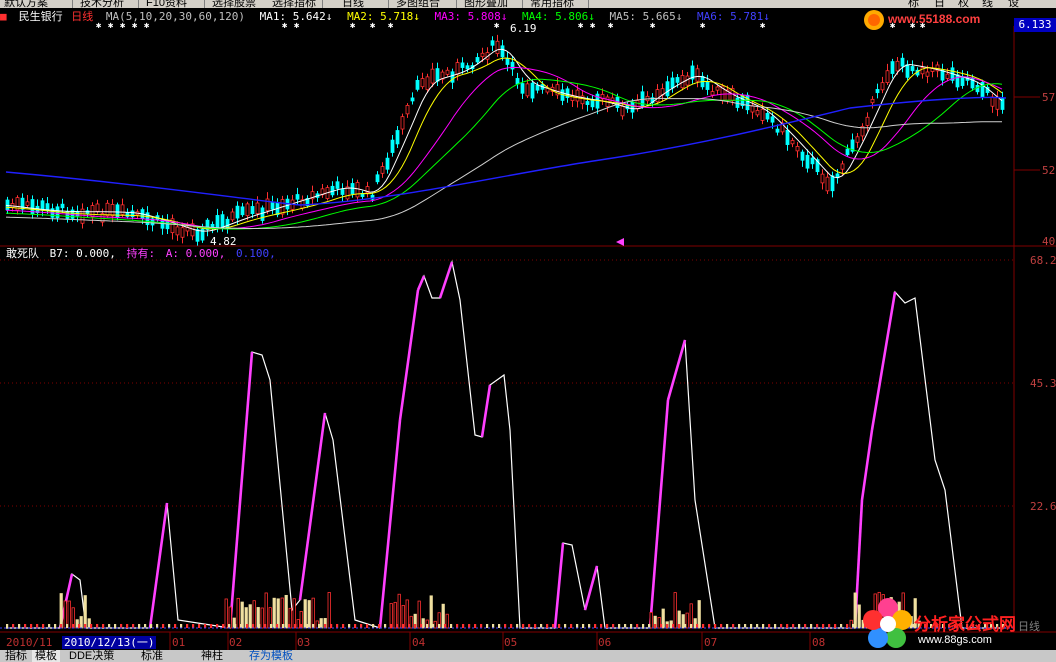 This screenshot has width=1056, height=662. I want to click on tab-god-pillar: 神柱, so click(212, 656).